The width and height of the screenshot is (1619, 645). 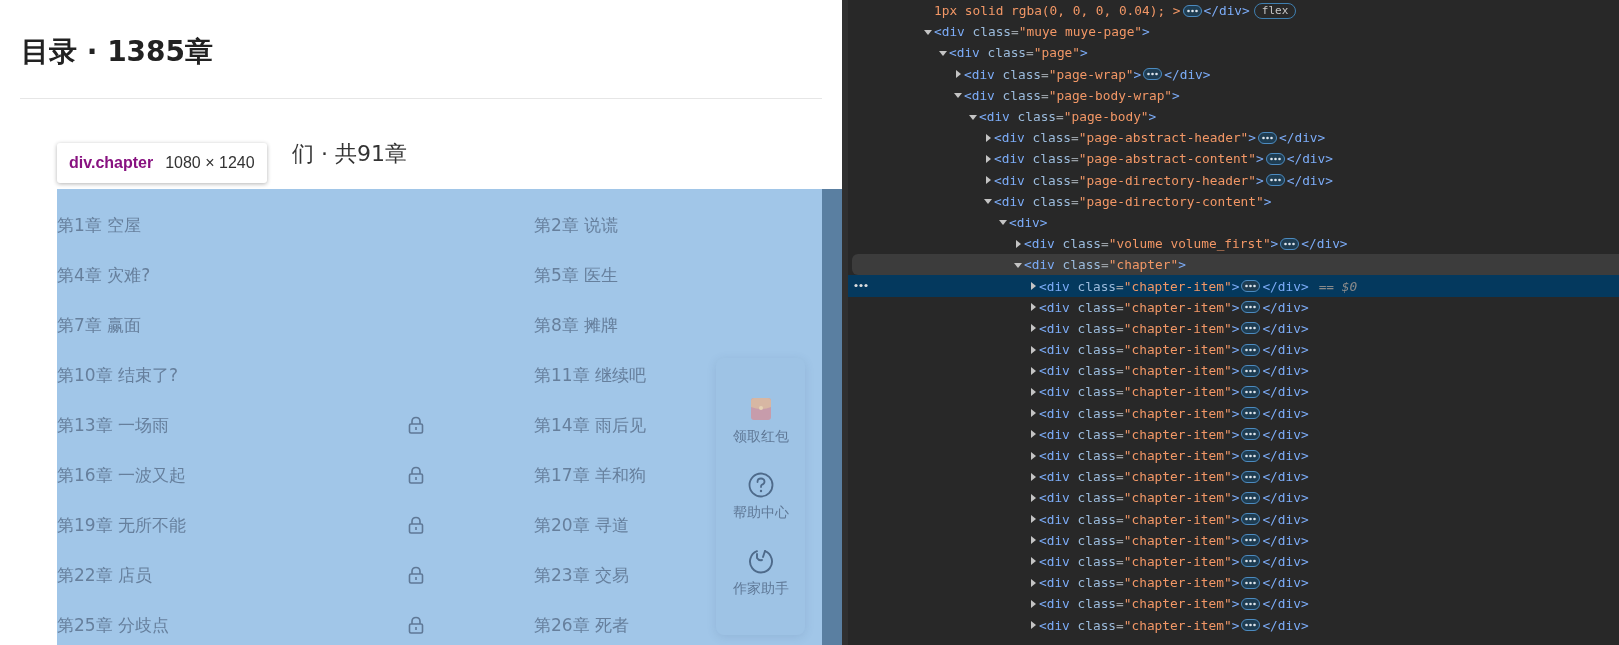 What do you see at coordinates (1105, 265) in the screenshot?
I see `element-tag: <div class="chapter">` at bounding box center [1105, 265].